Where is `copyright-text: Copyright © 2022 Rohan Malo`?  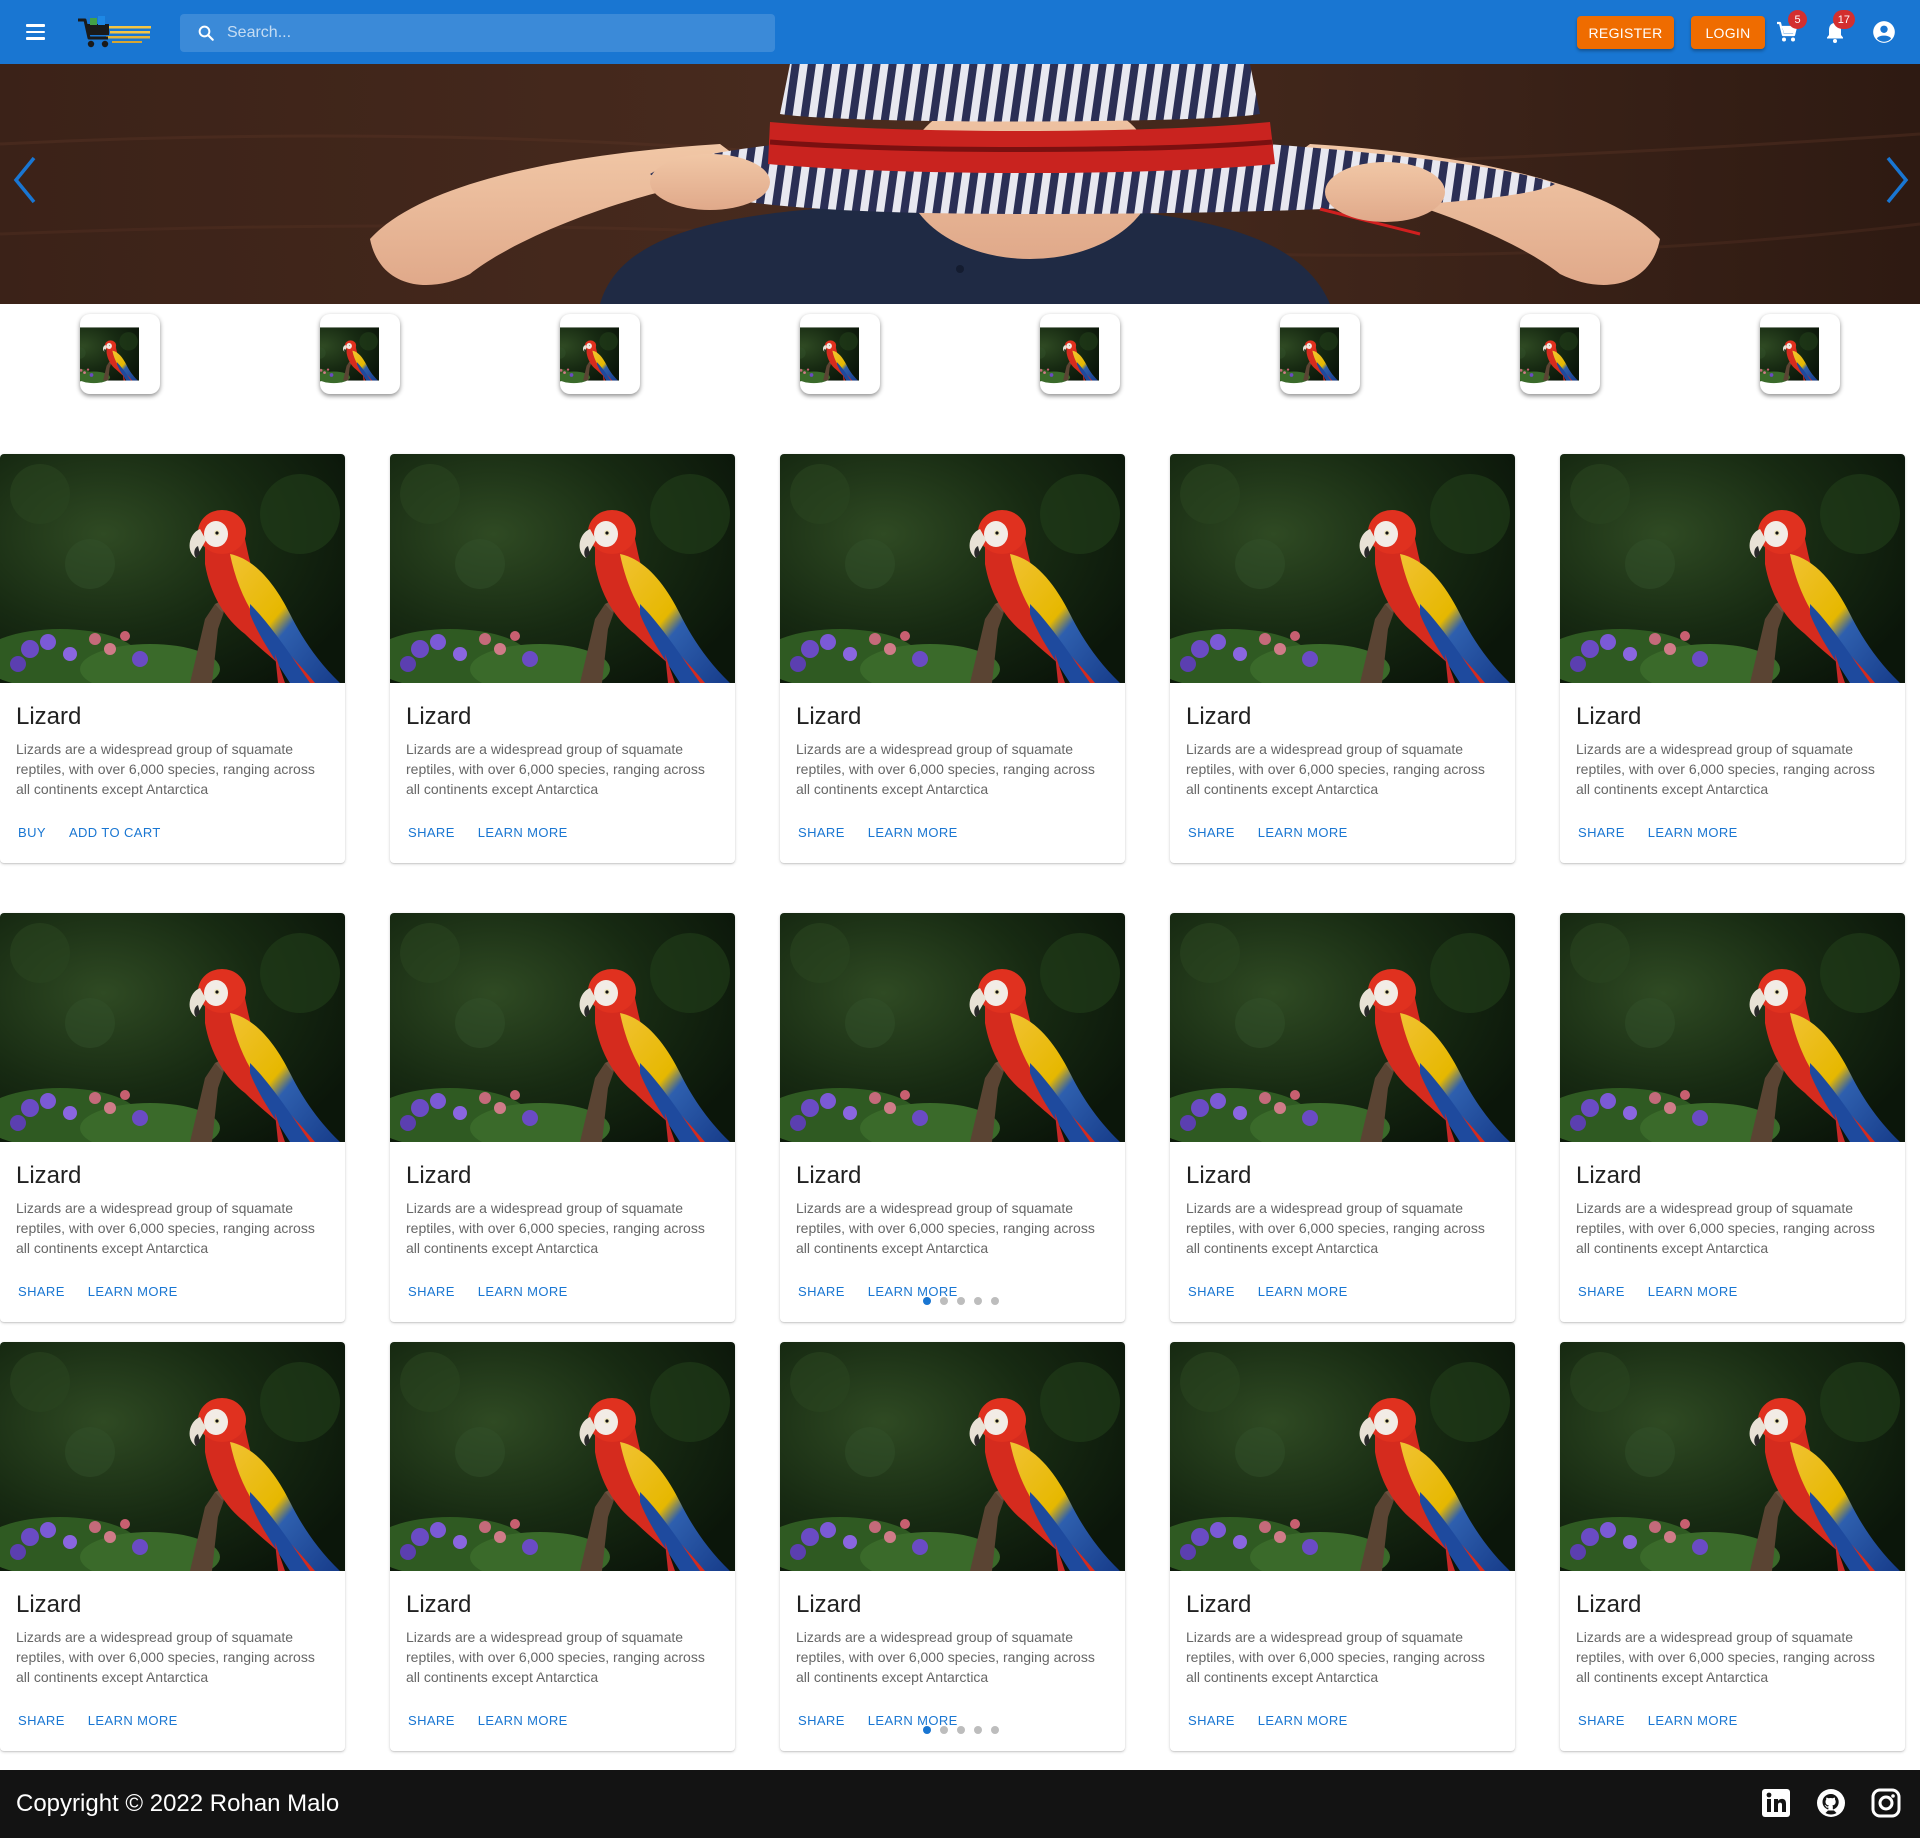
copyright-text: Copyright © 2022 Rohan Malo is located at coordinates (178, 1803).